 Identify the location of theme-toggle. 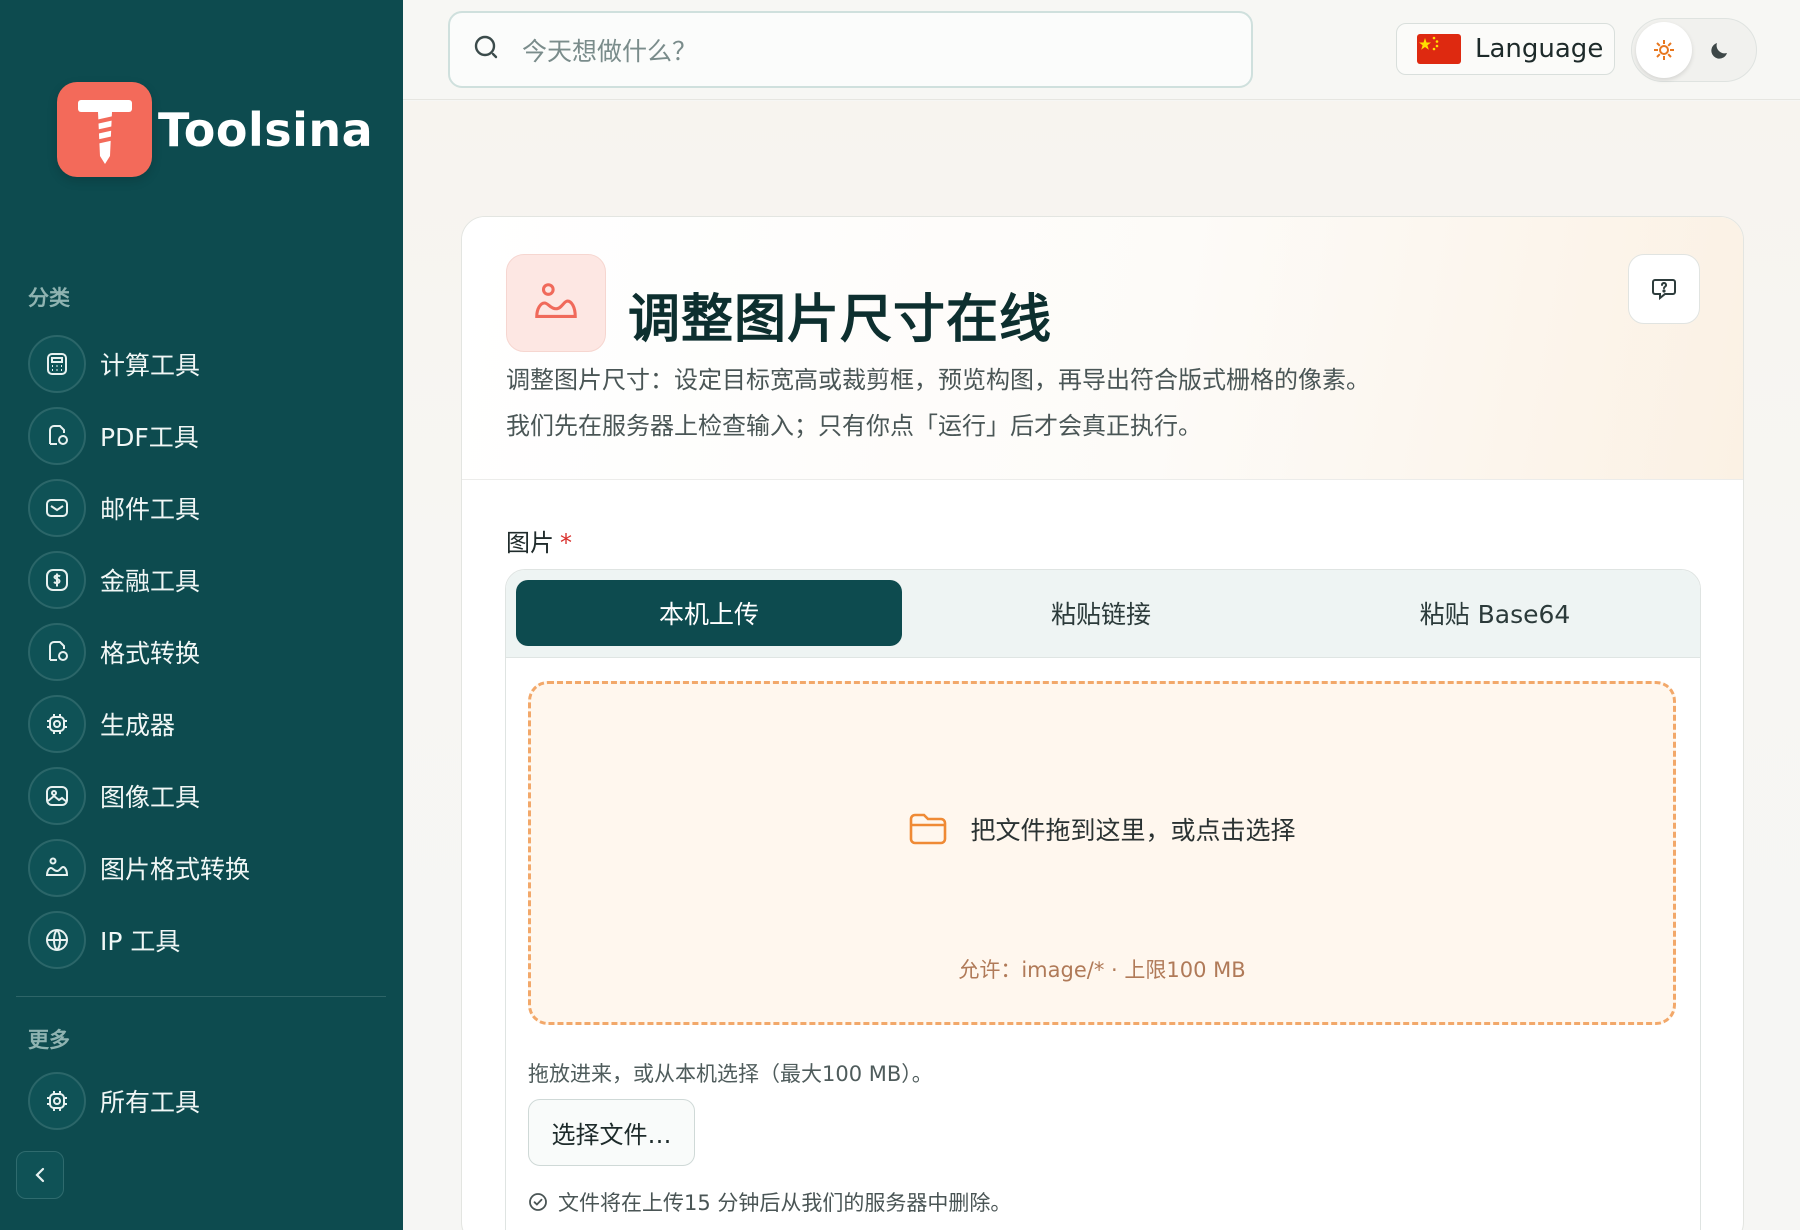
(1694, 50).